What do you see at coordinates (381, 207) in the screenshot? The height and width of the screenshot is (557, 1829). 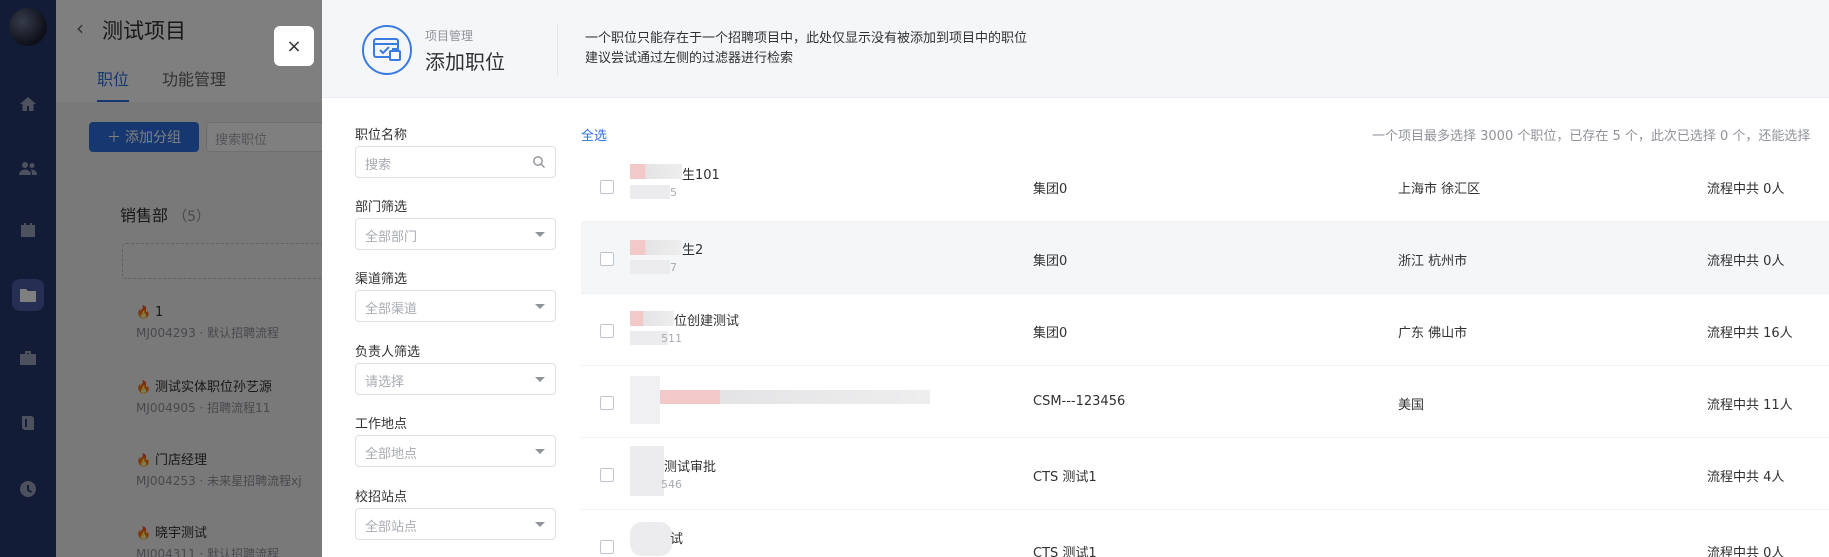 I see `department-filter-label: 部门筛选` at bounding box center [381, 207].